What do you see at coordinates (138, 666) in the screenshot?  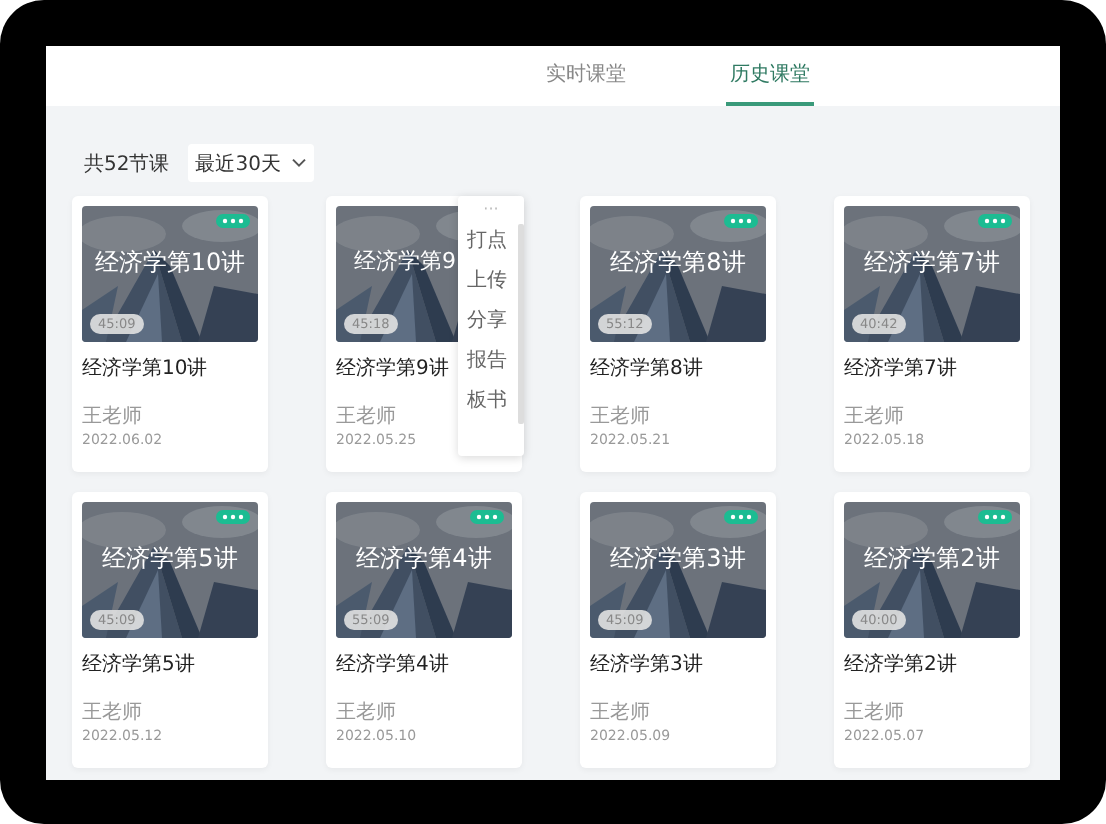 I see `course-title: 经济学第5讲` at bounding box center [138, 666].